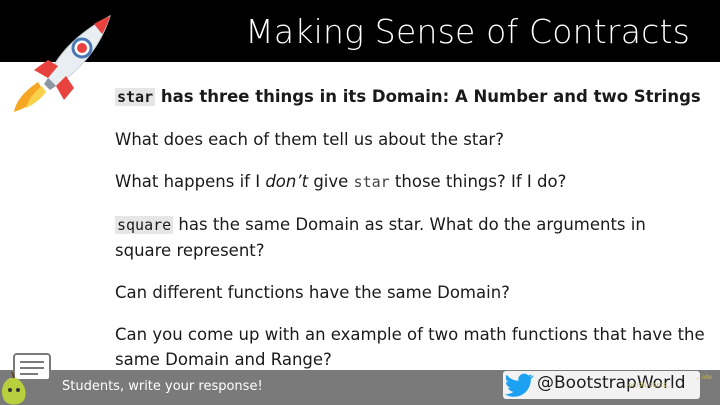  I want to click on code-square: square, so click(144, 225).